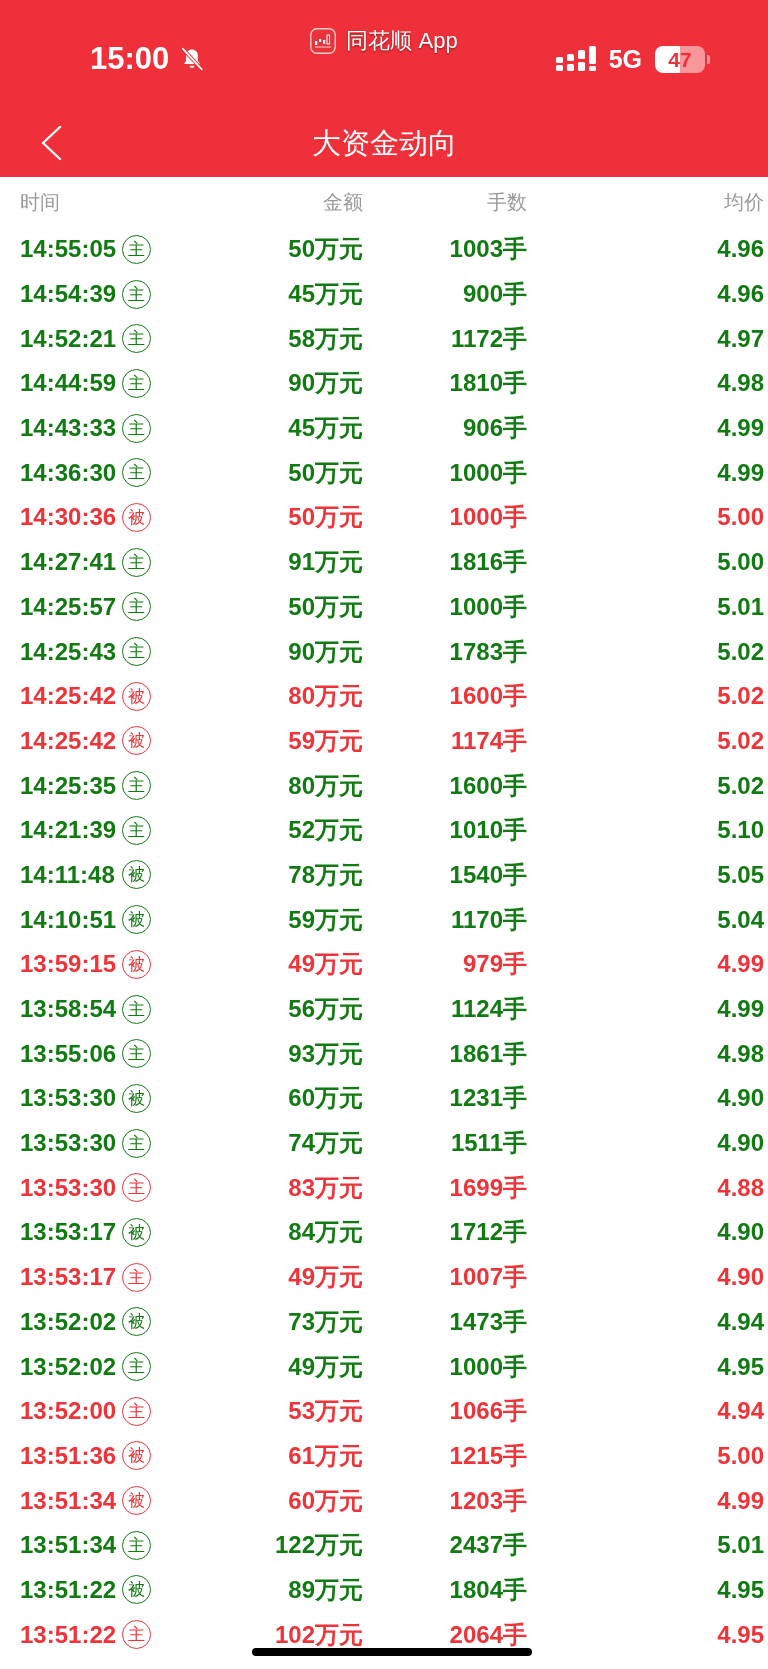 The height and width of the screenshot is (1669, 768). Describe the element at coordinates (69, 428) in the screenshot. I see `trade-time: 14:43:33` at that location.